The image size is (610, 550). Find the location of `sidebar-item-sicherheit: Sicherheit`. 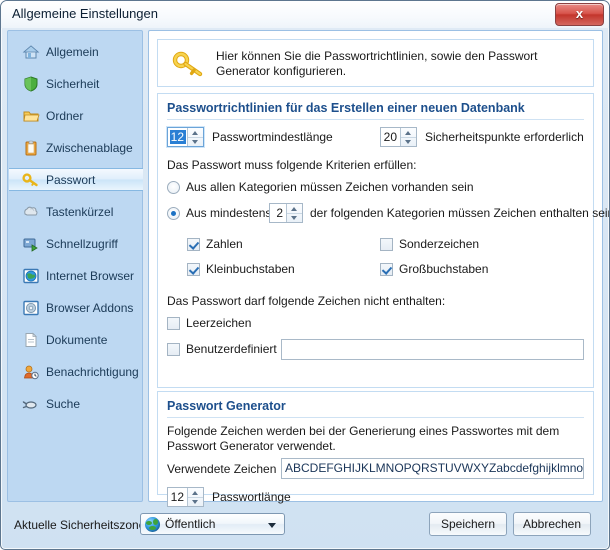

sidebar-item-sicherheit: Sicherheit is located at coordinates (76, 83).